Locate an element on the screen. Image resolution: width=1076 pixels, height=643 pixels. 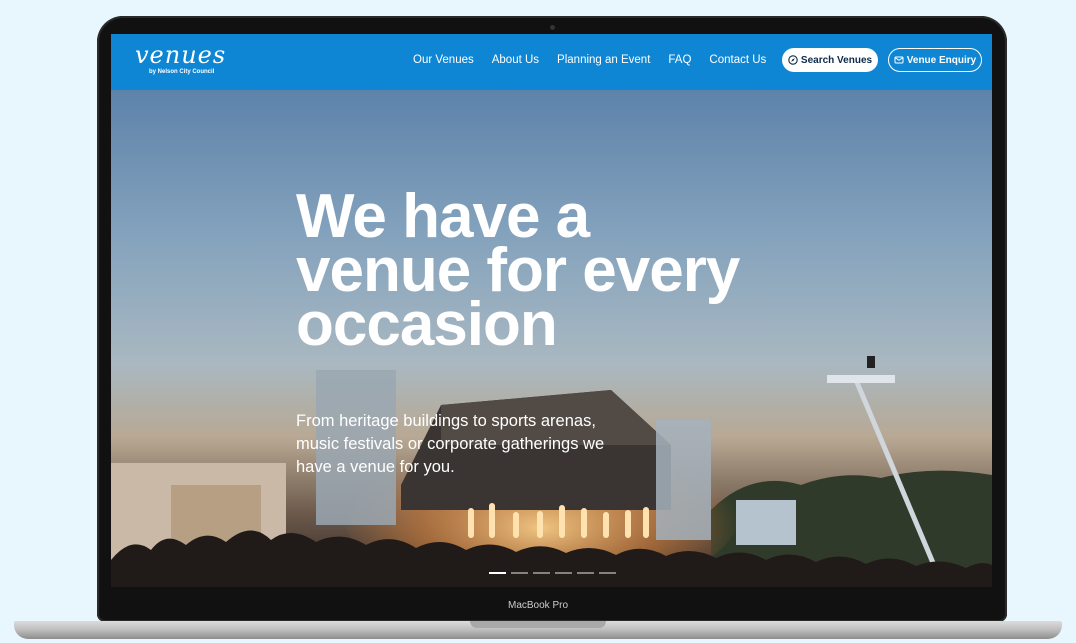
logo-subtitle: by Nelson City Council is located at coordinates (182, 72).